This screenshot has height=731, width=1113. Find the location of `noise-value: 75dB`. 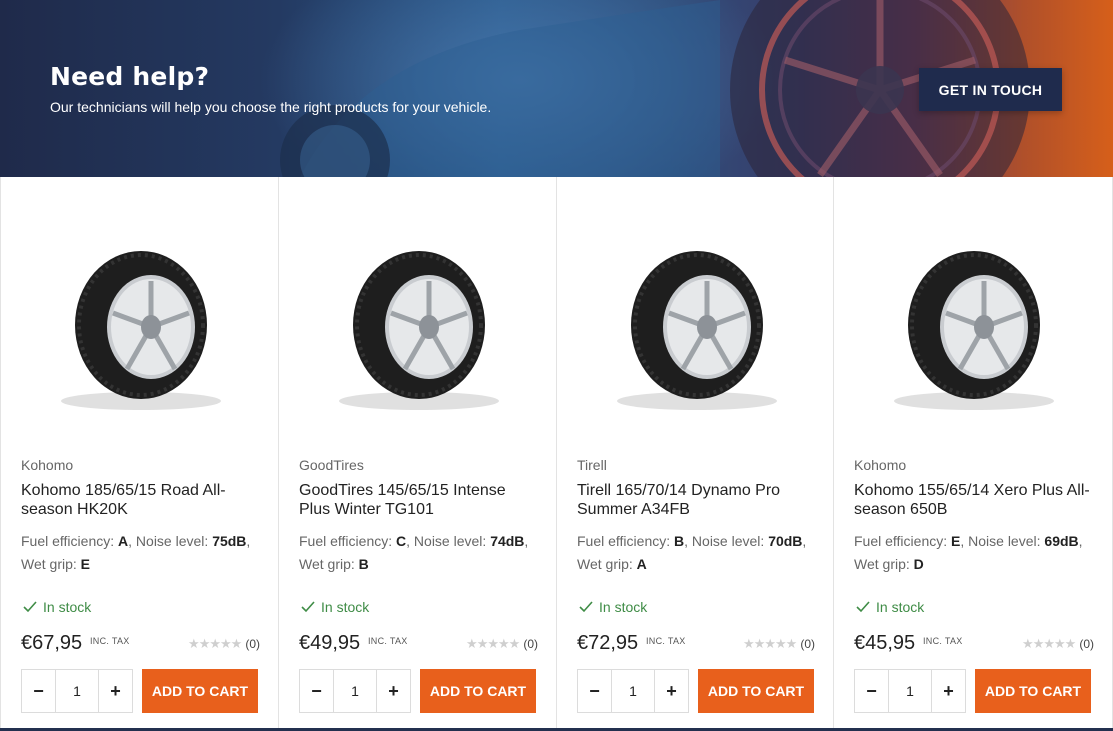

noise-value: 75dB is located at coordinates (229, 541).